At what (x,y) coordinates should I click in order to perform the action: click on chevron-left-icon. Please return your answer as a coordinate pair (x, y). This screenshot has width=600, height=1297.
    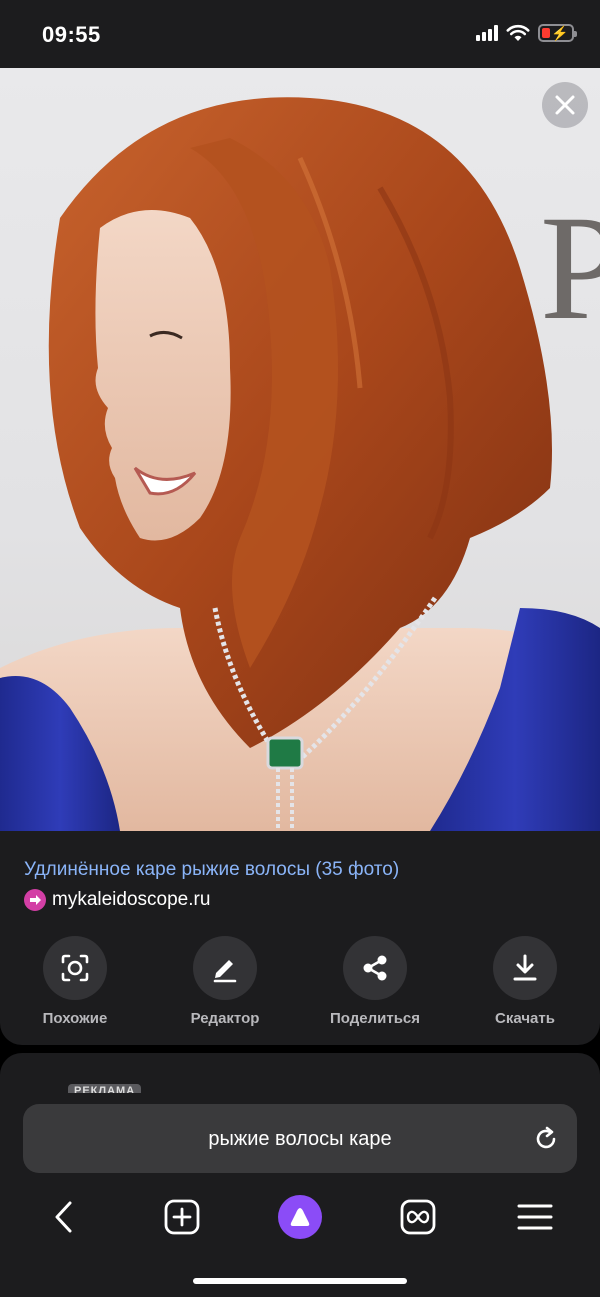
    Looking at the image, I should click on (63, 1217).